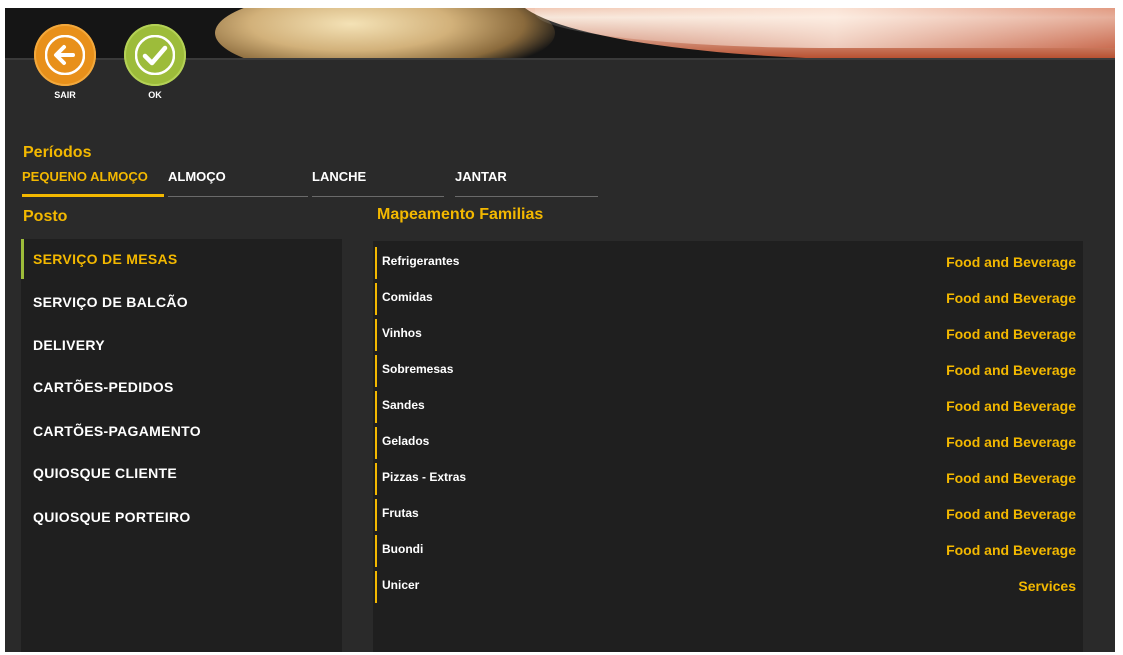  What do you see at coordinates (103, 387) in the screenshot?
I see `posto-item-label: CARTÕES-PEDIDOS` at bounding box center [103, 387].